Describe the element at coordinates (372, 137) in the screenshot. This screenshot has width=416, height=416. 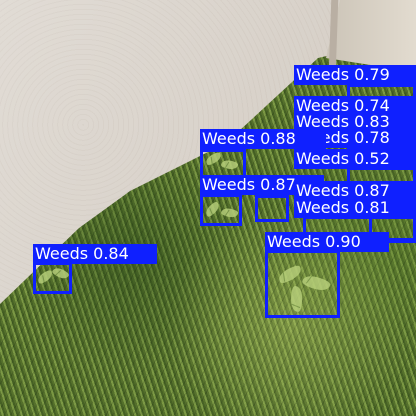
I see `detection-confidence: 0.78` at that location.